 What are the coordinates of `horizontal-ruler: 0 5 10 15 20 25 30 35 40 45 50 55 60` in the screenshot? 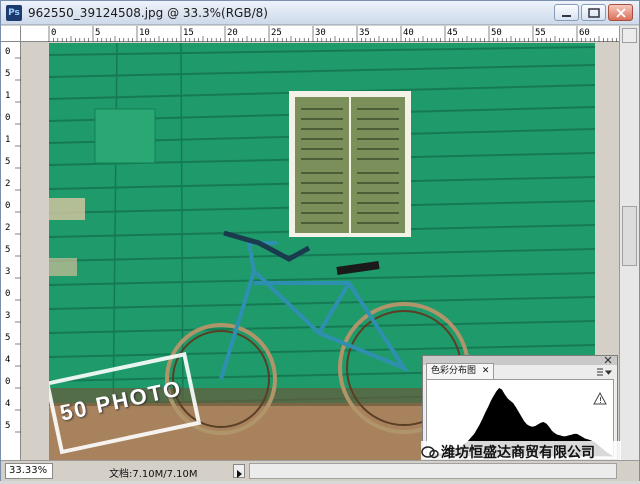 It's located at (320, 34).